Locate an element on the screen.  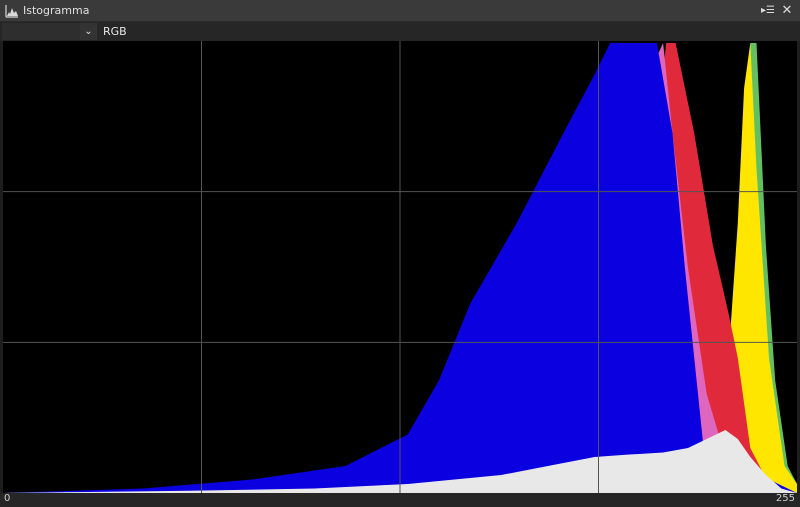
panel-menu-icon: ▸☰ is located at coordinates (768, 11).